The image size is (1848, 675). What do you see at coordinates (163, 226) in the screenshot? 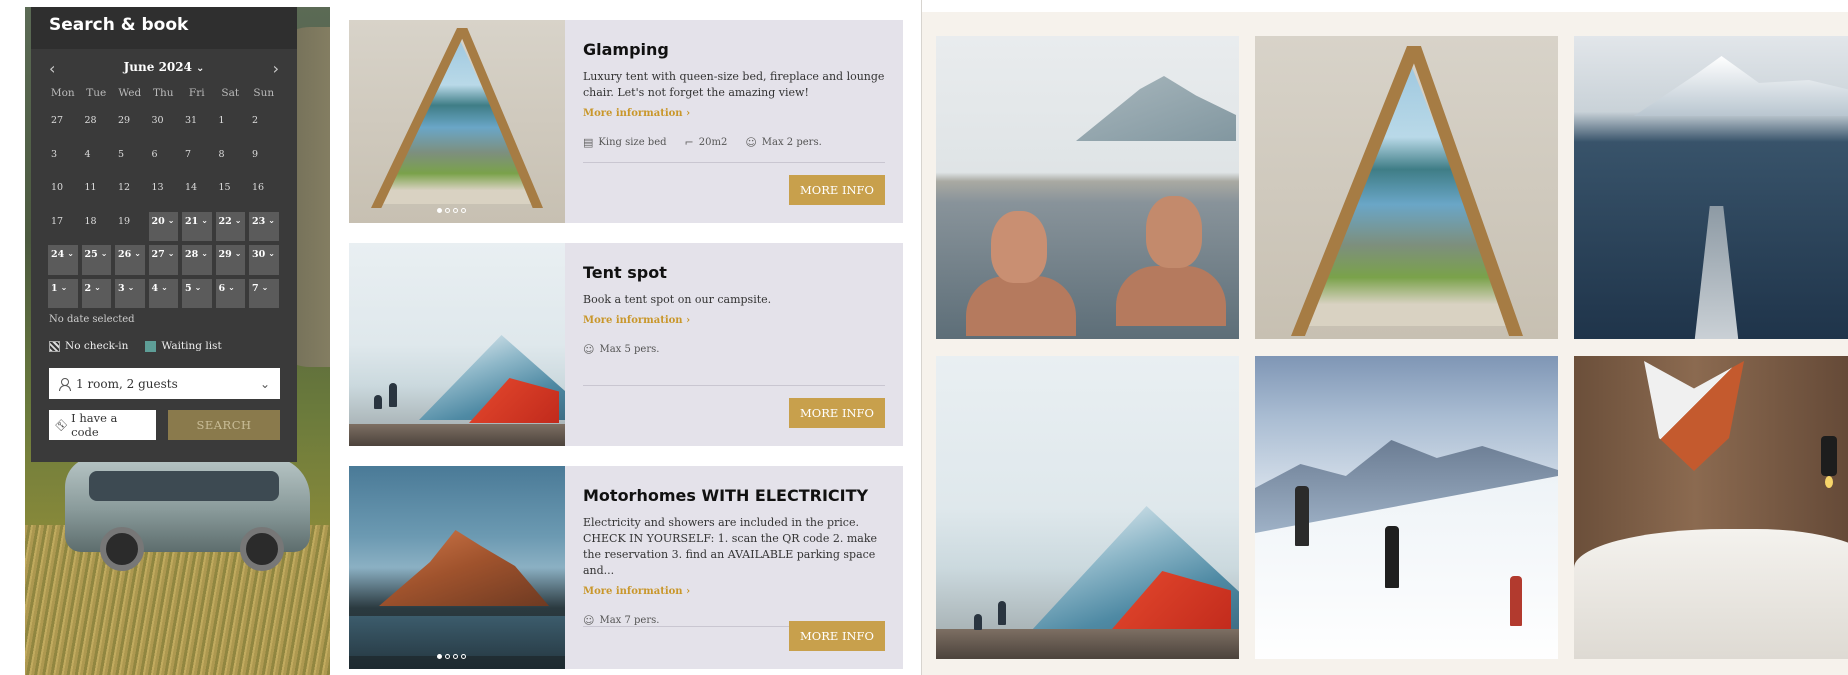
I see `calendar-day: 20 ⌄` at bounding box center [163, 226].